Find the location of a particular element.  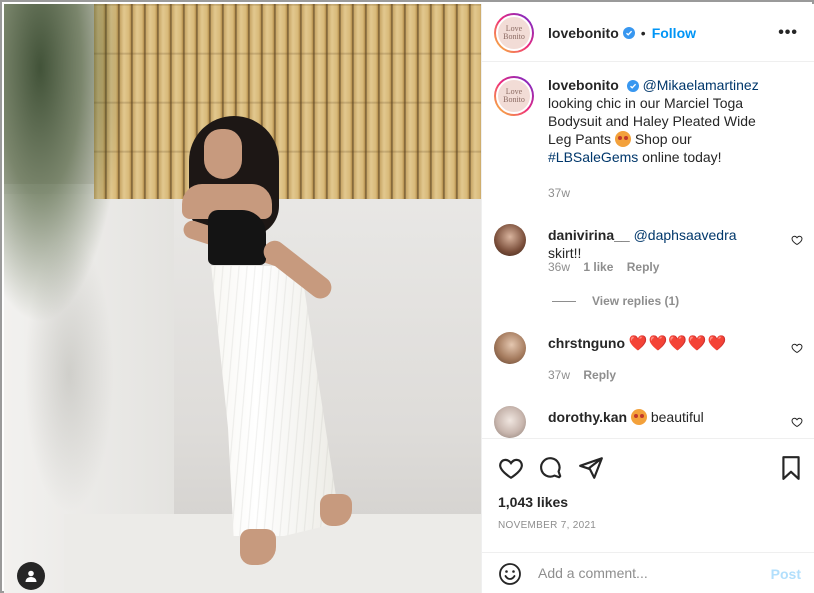

caption-hashtag: #LBSaleGems is located at coordinates (593, 157).